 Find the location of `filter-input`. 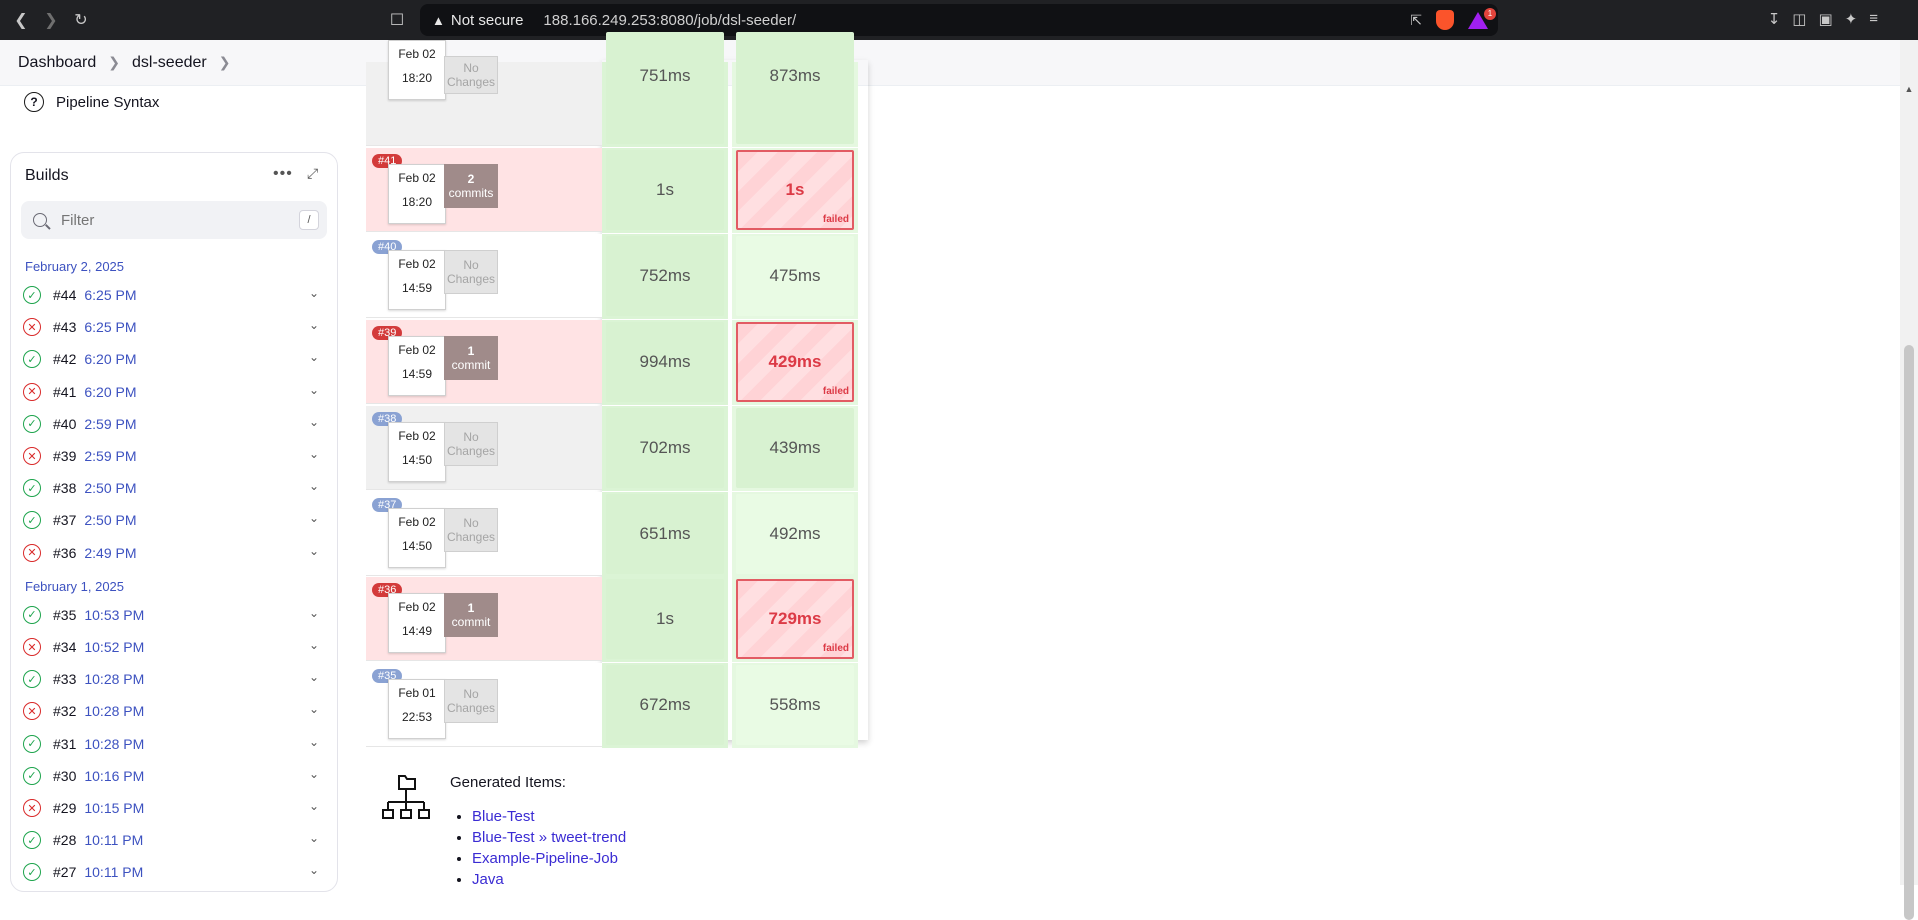

filter-input is located at coordinates (171, 220).